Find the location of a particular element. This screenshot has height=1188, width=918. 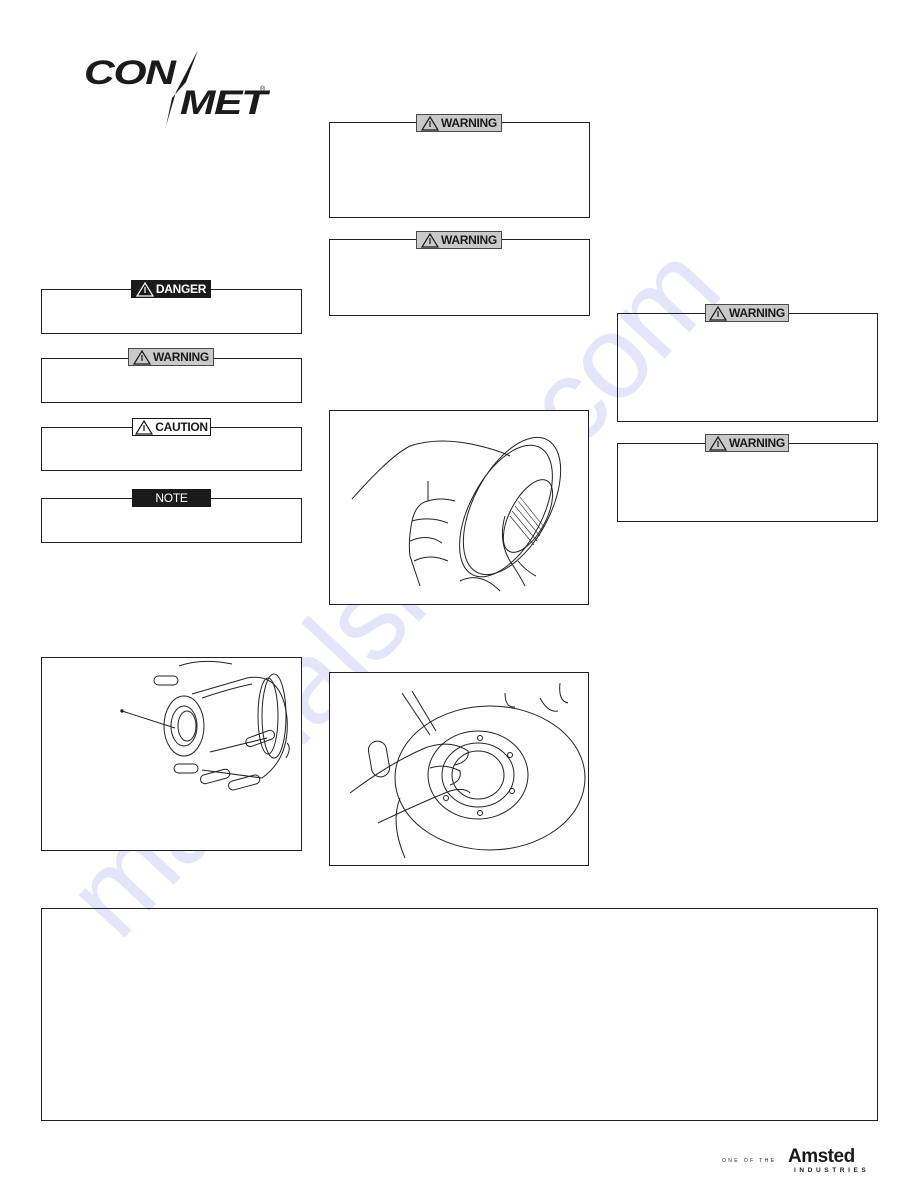

footer-prefix: ONE OF THE is located at coordinates (749, 1161).